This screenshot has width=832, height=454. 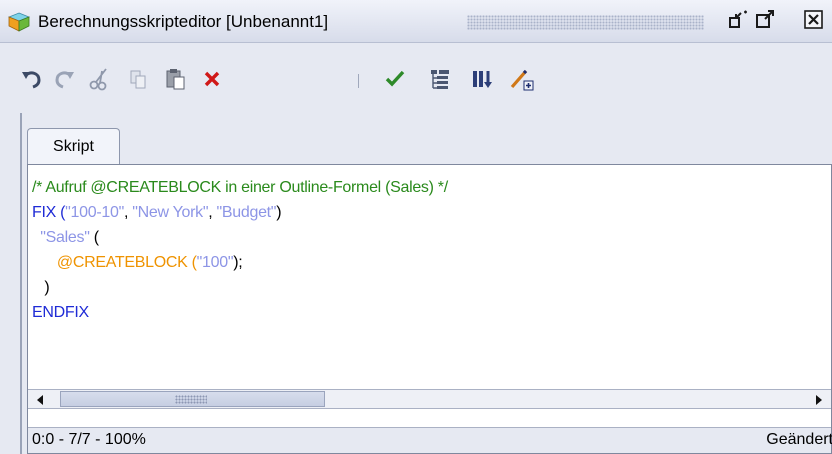 I want to click on modified-status: Geändert, so click(x=799, y=439).